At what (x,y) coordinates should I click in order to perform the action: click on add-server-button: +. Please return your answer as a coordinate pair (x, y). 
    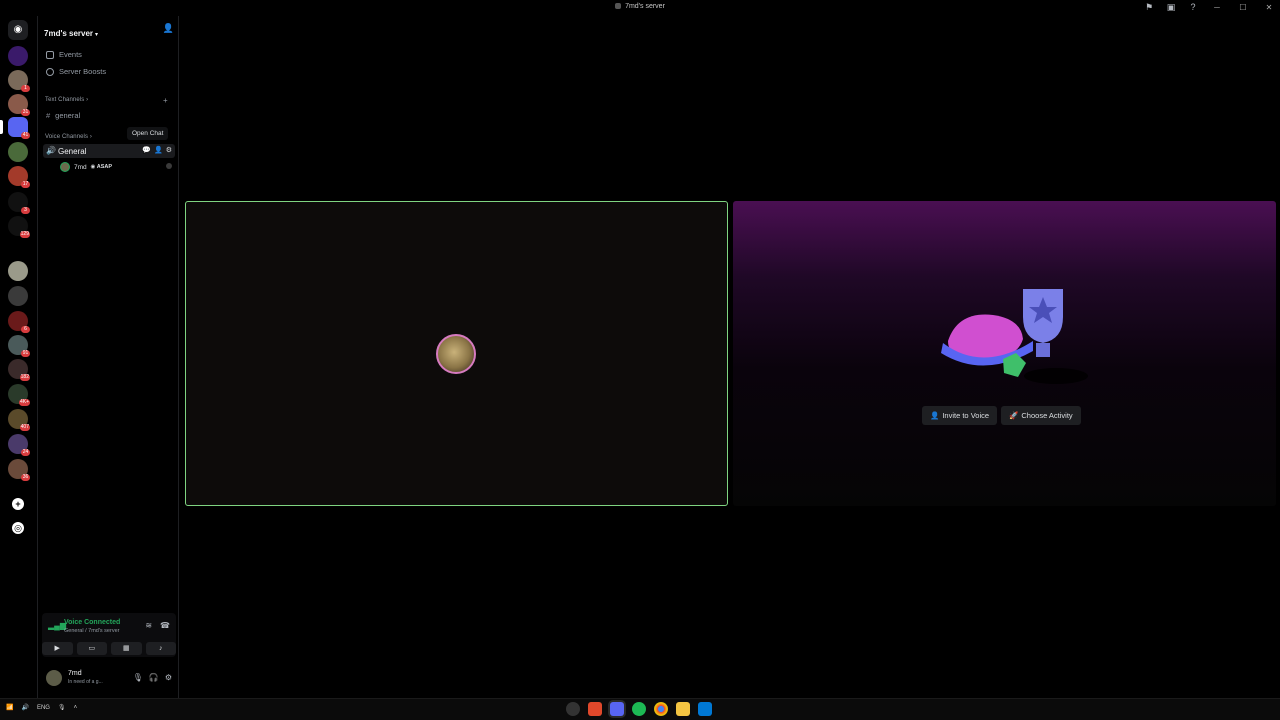
    Looking at the image, I should click on (18, 504).